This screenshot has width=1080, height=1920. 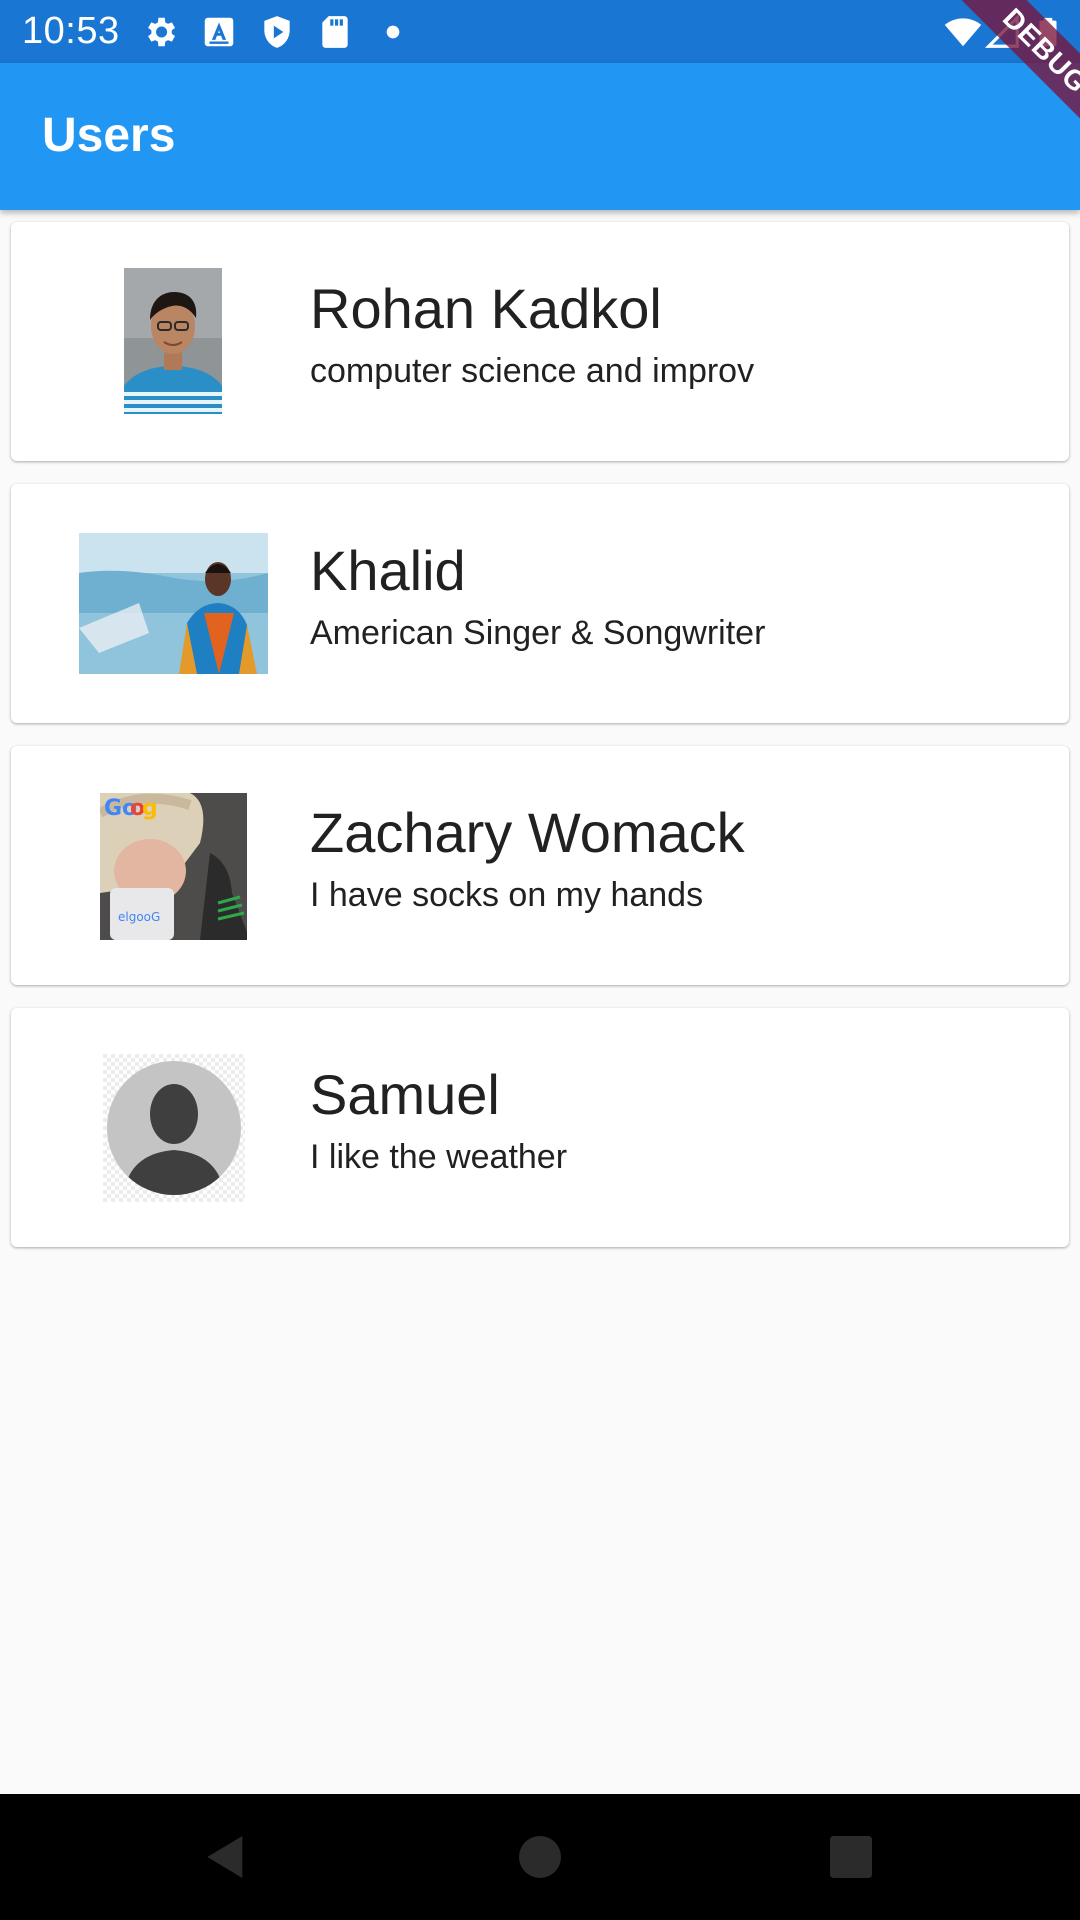 What do you see at coordinates (1003, 32) in the screenshot?
I see `signal-icon` at bounding box center [1003, 32].